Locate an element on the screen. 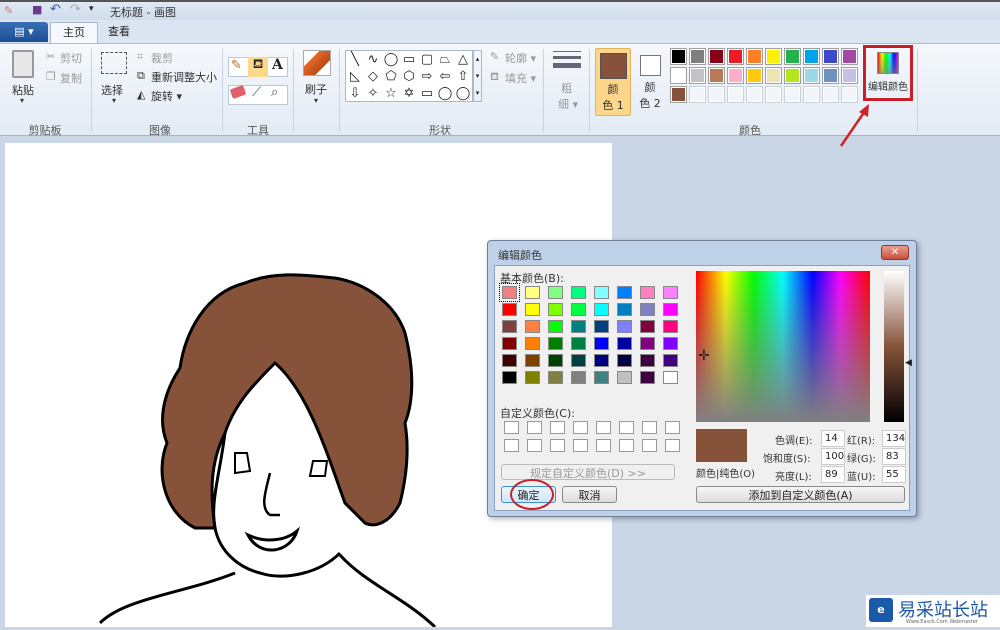  color2-button: 颜 色 2 is located at coordinates (650, 82).